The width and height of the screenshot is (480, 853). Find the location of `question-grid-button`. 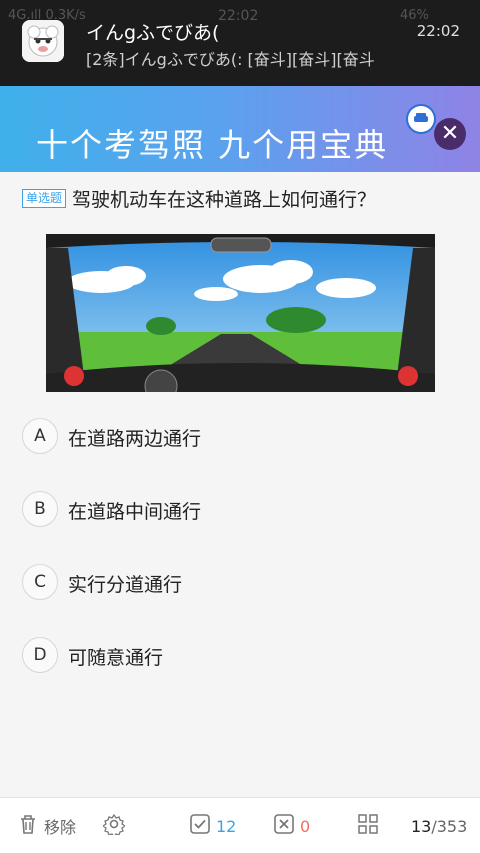

question-grid-button is located at coordinates (368, 826).